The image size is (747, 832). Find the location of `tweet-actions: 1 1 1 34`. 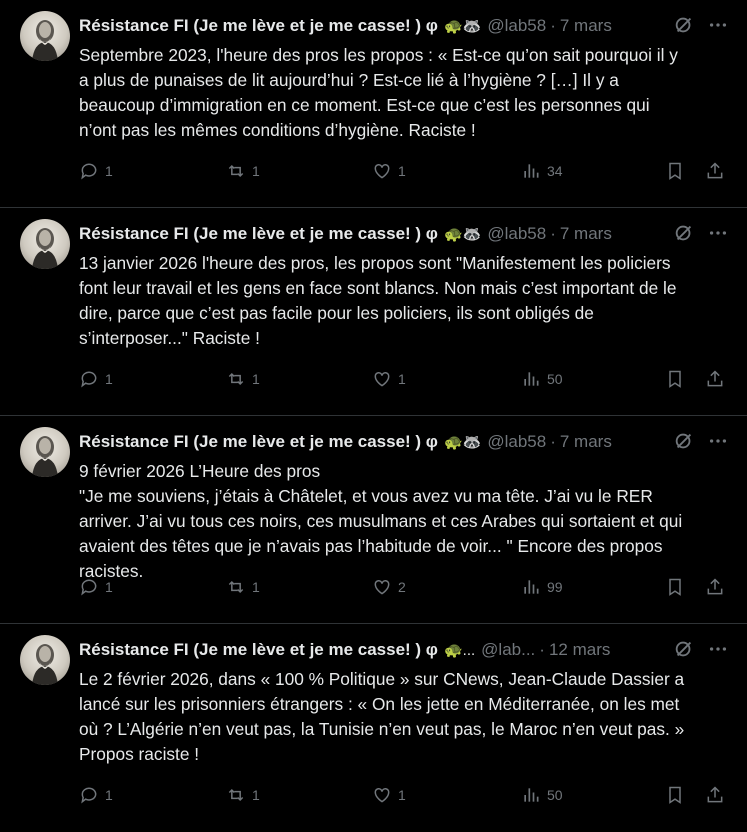

tweet-actions: 1 1 1 34 is located at coordinates (404, 171).